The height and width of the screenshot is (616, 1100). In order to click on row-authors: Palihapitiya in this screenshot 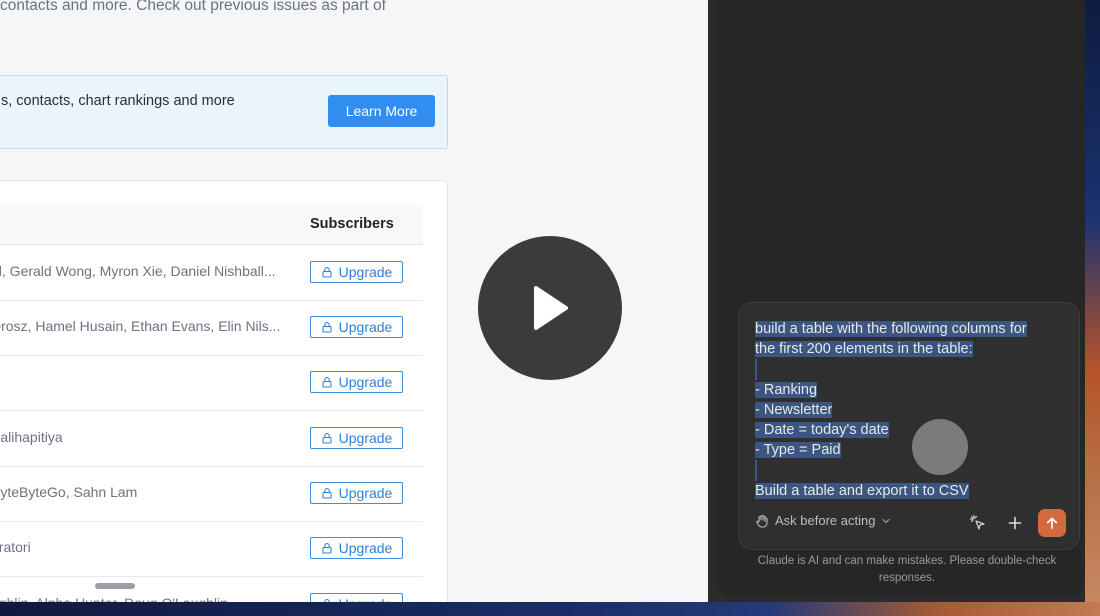, I will do `click(31, 437)`.